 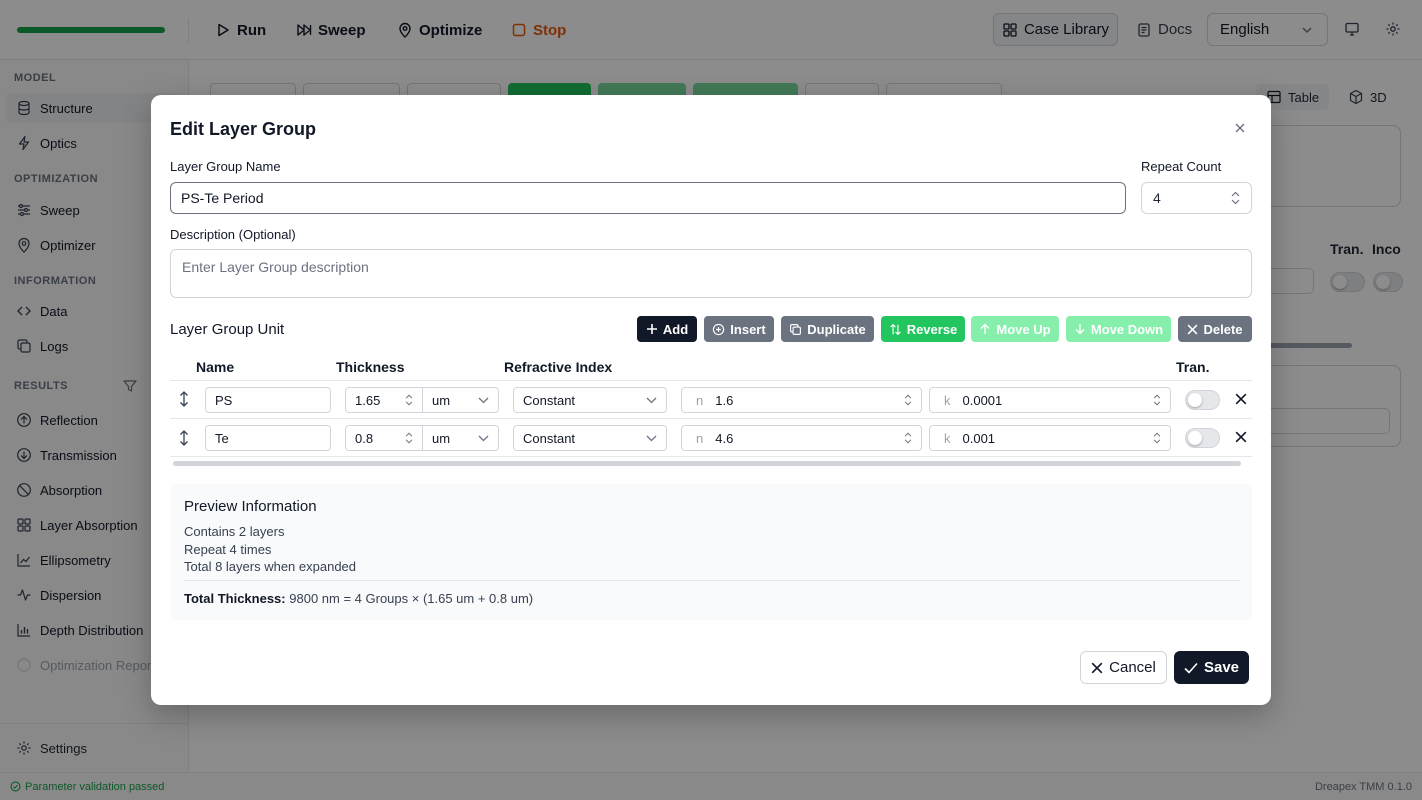 I want to click on insert-button: Insert, so click(x=739, y=329).